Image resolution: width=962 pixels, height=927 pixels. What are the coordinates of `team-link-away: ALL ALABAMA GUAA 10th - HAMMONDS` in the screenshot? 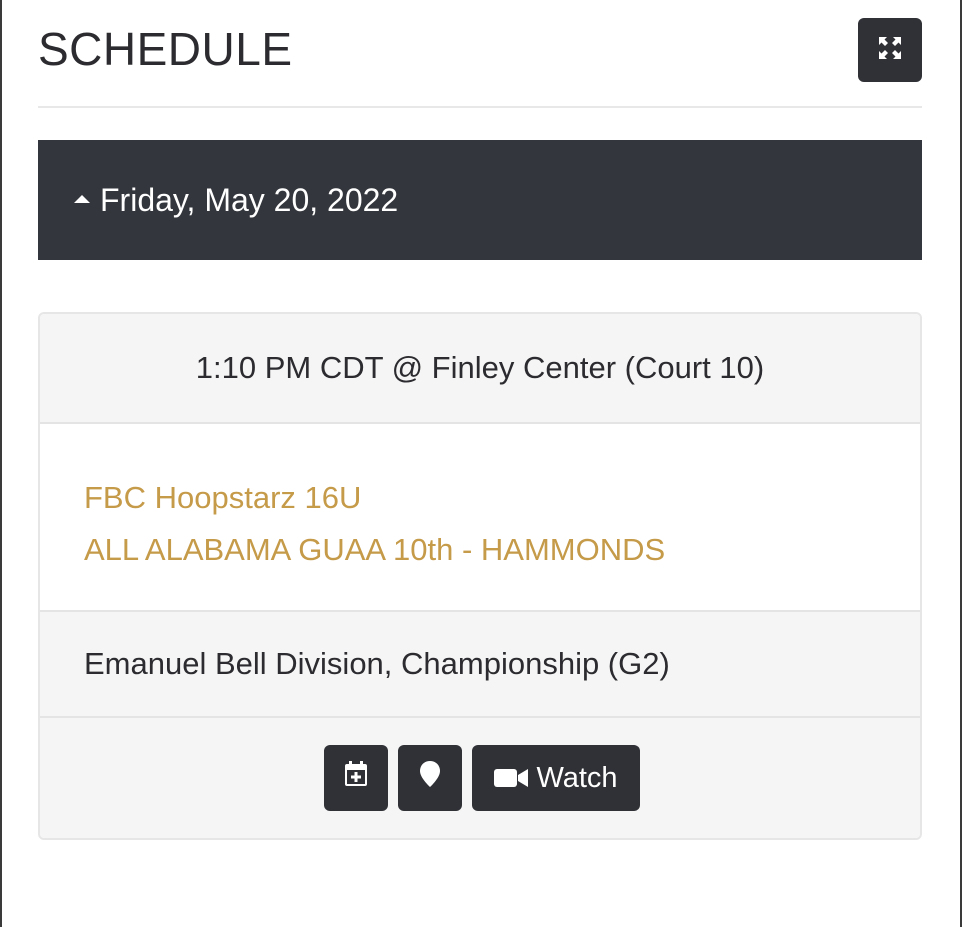 It's located at (502, 550).